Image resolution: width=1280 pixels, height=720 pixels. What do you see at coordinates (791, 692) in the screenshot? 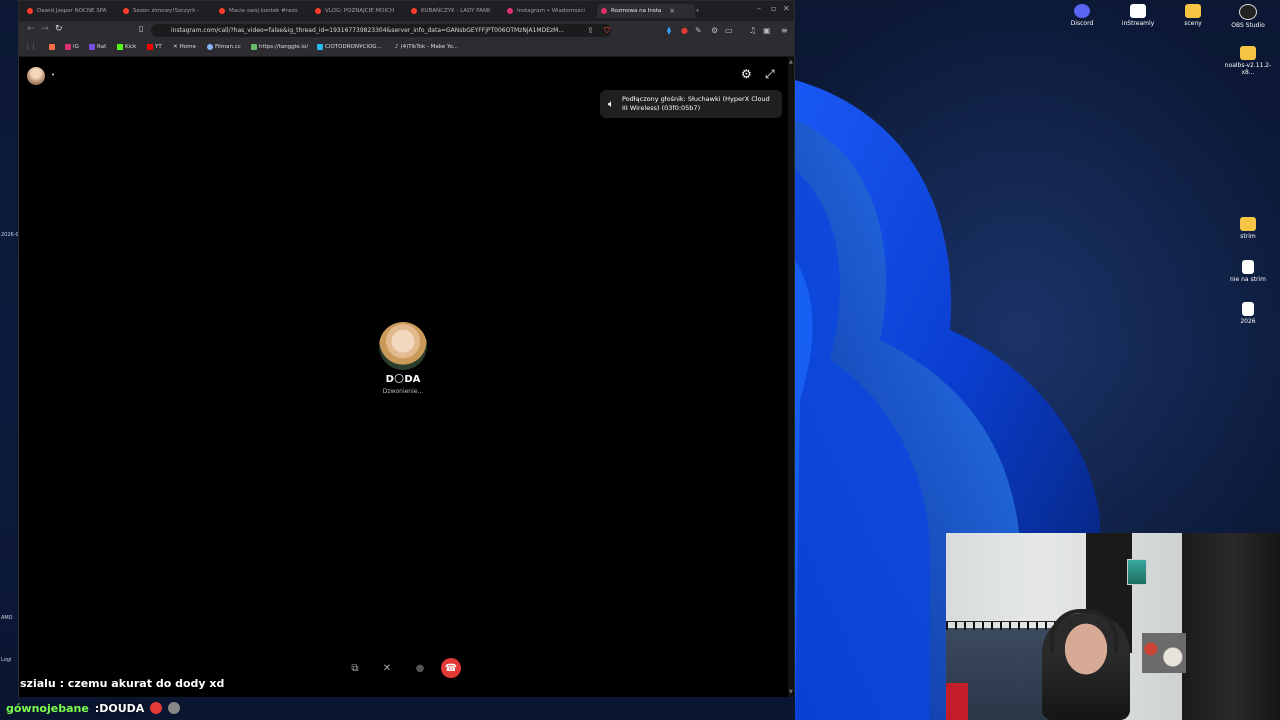
I see `scroll-down-icon: ▼` at bounding box center [791, 692].